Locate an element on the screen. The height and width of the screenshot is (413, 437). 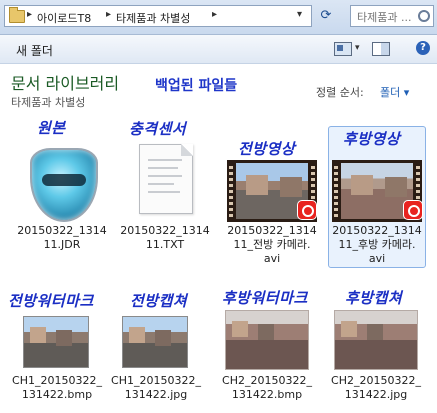
caption-rear-watermark: 후방워터마크 is located at coordinates (265, 298).